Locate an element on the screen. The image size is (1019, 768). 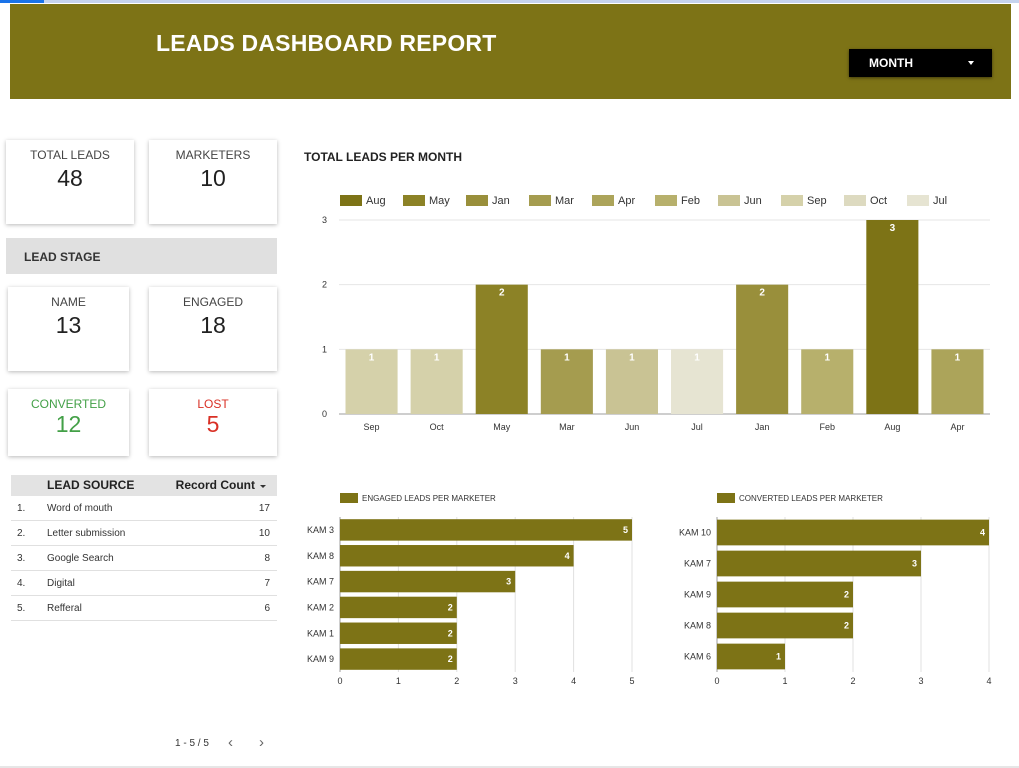
x-tick-label: Jan is located at coordinates (762, 427).